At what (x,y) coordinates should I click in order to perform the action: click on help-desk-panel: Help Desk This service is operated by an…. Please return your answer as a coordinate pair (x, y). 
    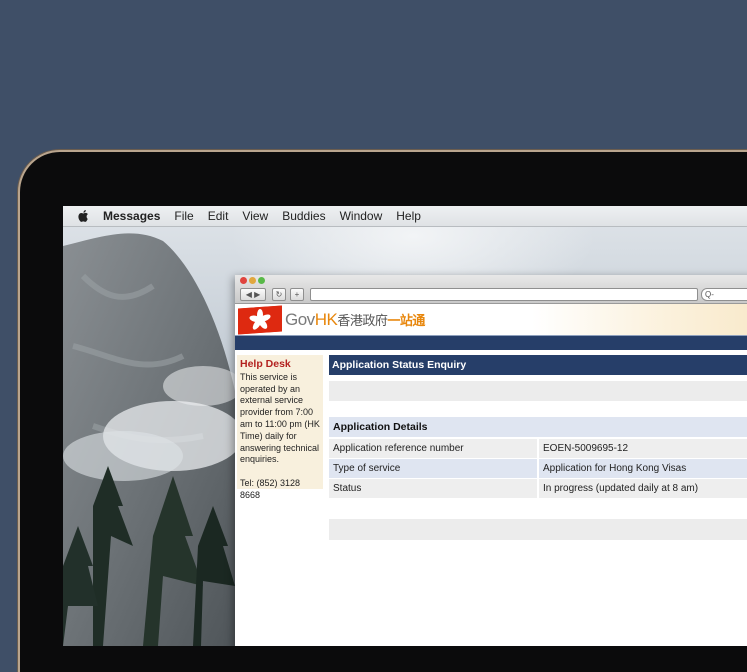
    Looking at the image, I should click on (280, 427).